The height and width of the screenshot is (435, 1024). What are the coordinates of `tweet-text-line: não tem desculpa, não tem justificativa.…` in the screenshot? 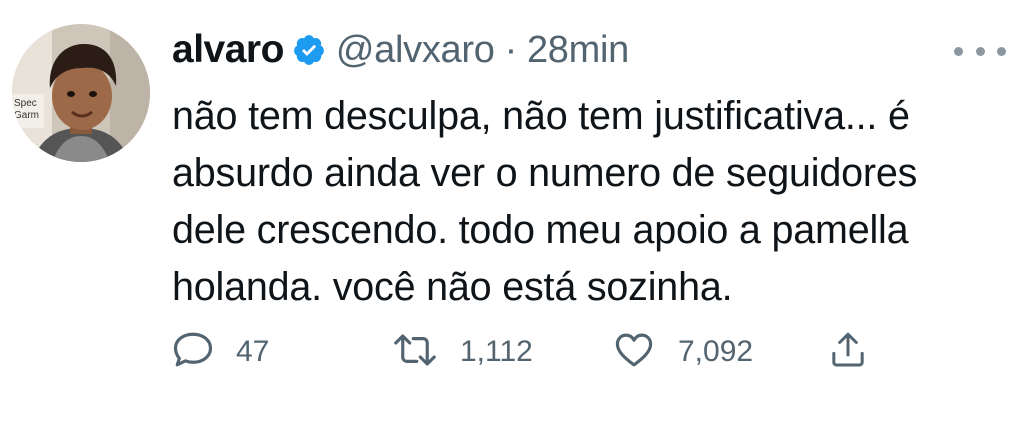 It's located at (541, 116).